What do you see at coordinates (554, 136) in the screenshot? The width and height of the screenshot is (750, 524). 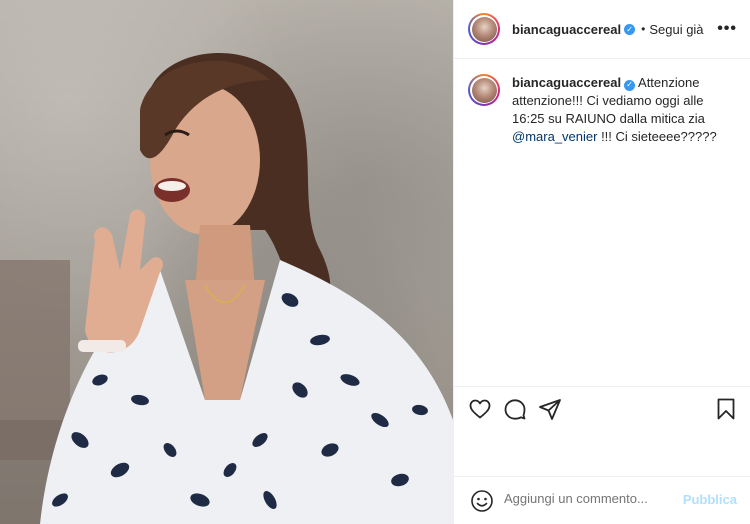 I see `caption-mention-link: @mara_venier` at bounding box center [554, 136].